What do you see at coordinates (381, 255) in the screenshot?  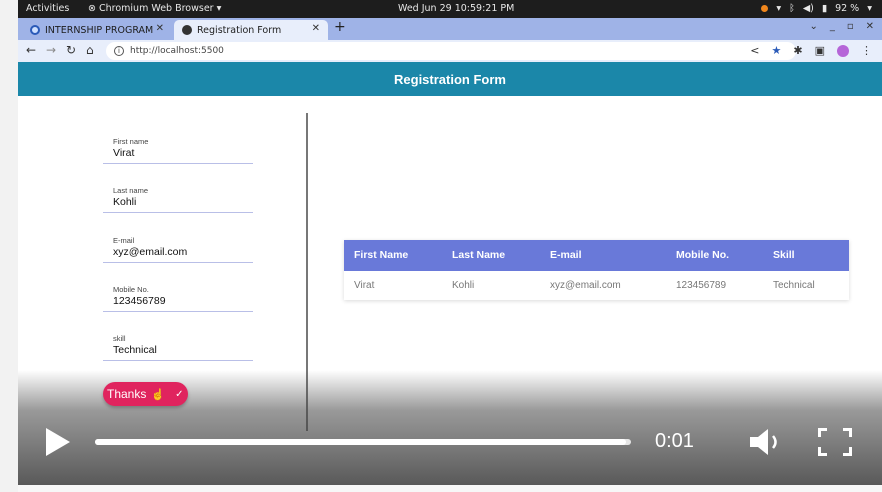 I see `column-header: First Name` at bounding box center [381, 255].